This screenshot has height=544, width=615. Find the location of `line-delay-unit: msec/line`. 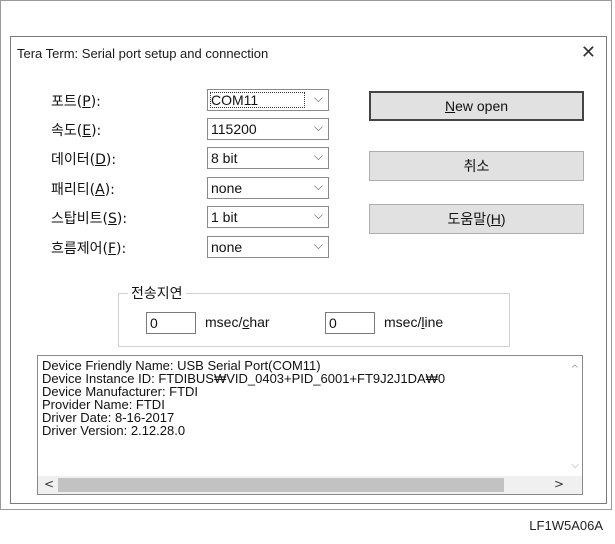

line-delay-unit: msec/line is located at coordinates (414, 322).